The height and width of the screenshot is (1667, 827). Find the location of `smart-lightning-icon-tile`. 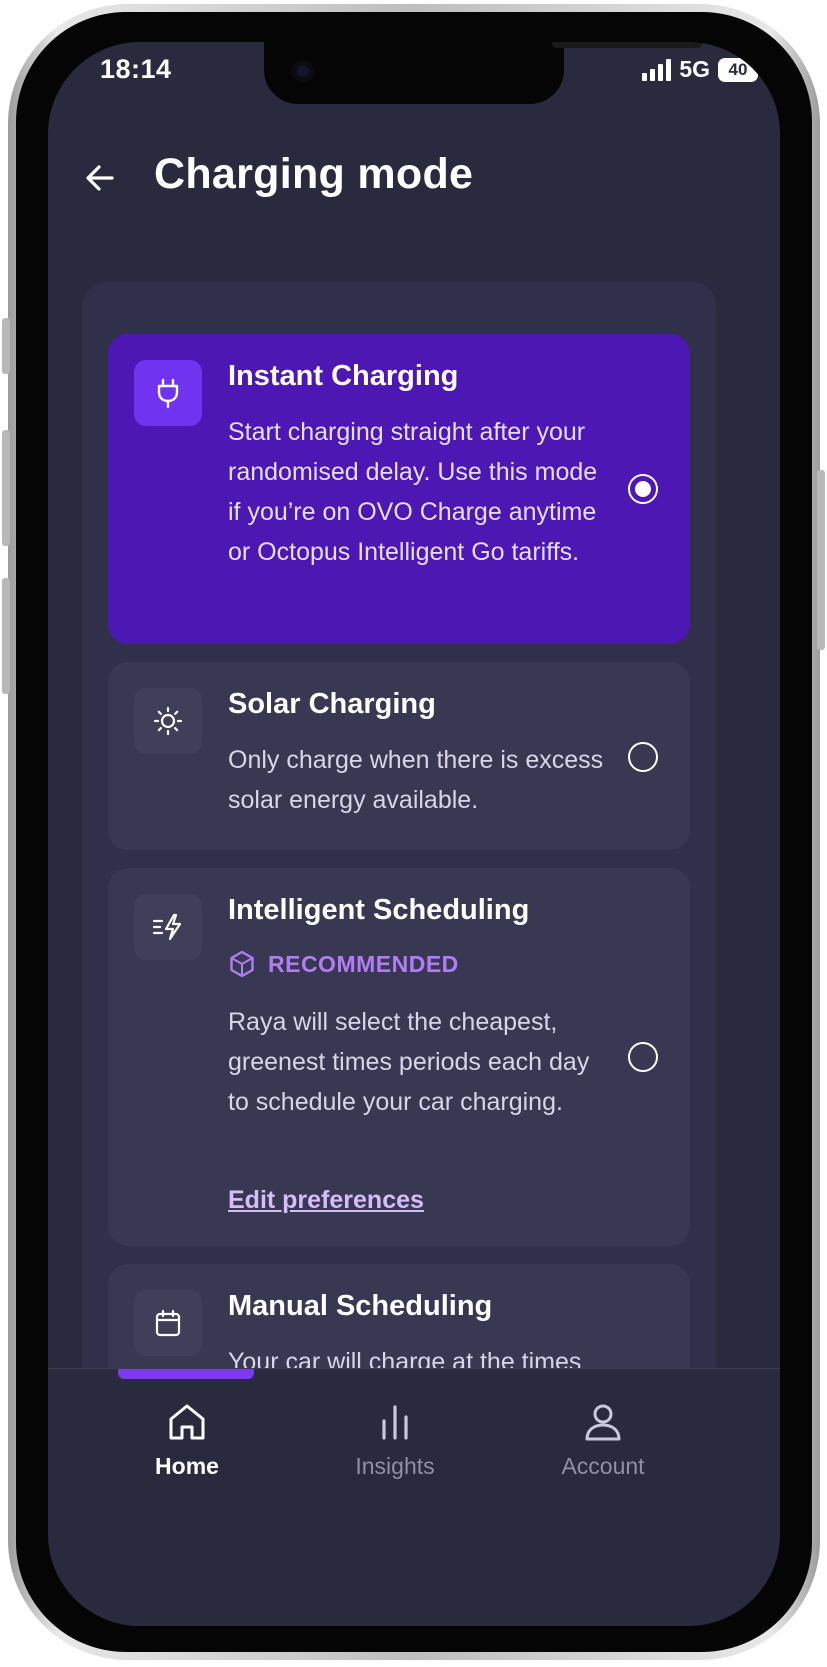

smart-lightning-icon-tile is located at coordinates (168, 927).